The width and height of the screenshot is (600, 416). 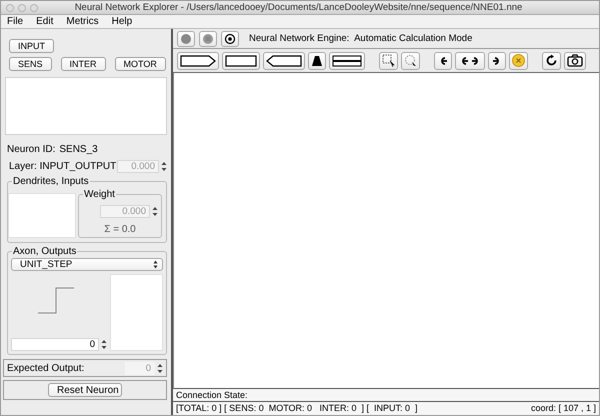 I want to click on right-pointed-shape-icon, so click(x=198, y=60).